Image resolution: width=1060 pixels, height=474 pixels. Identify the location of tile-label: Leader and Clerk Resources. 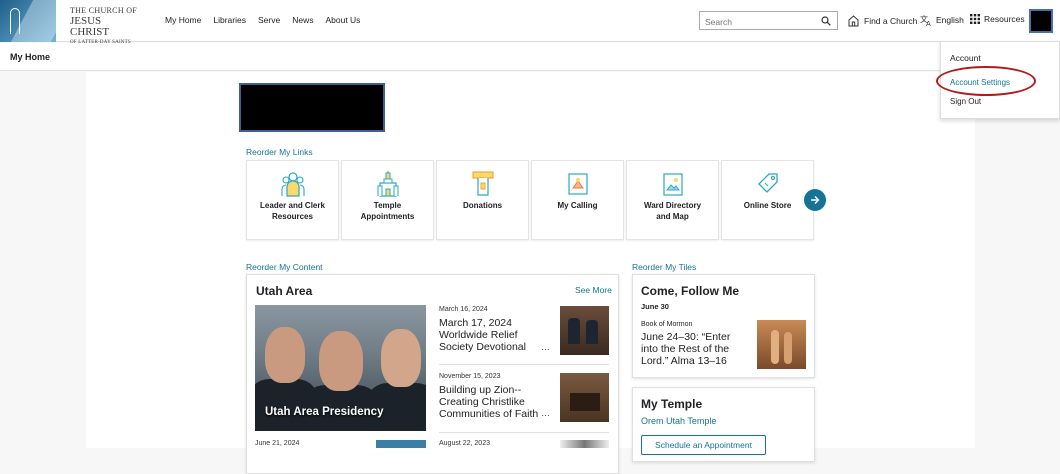
(292, 211).